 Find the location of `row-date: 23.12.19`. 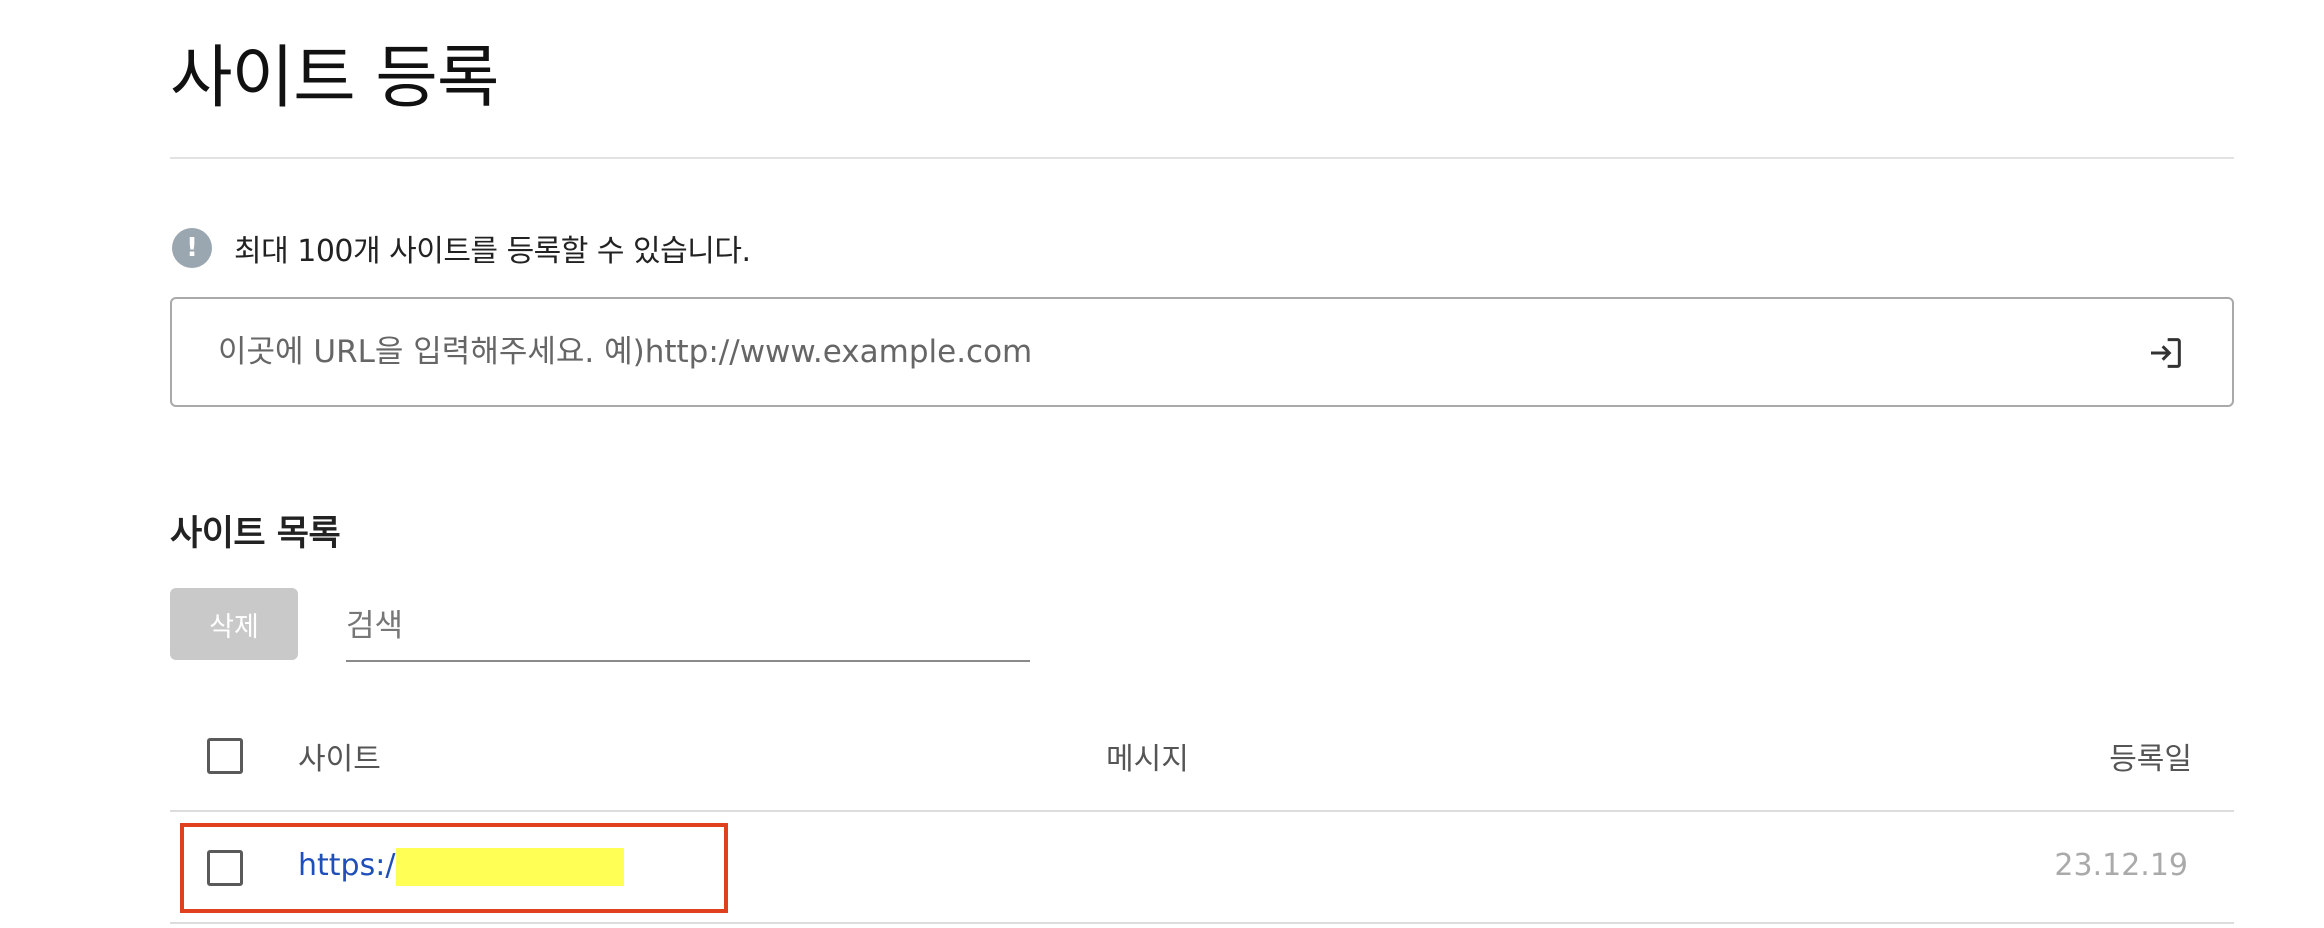

row-date: 23.12.19 is located at coordinates (2121, 865).